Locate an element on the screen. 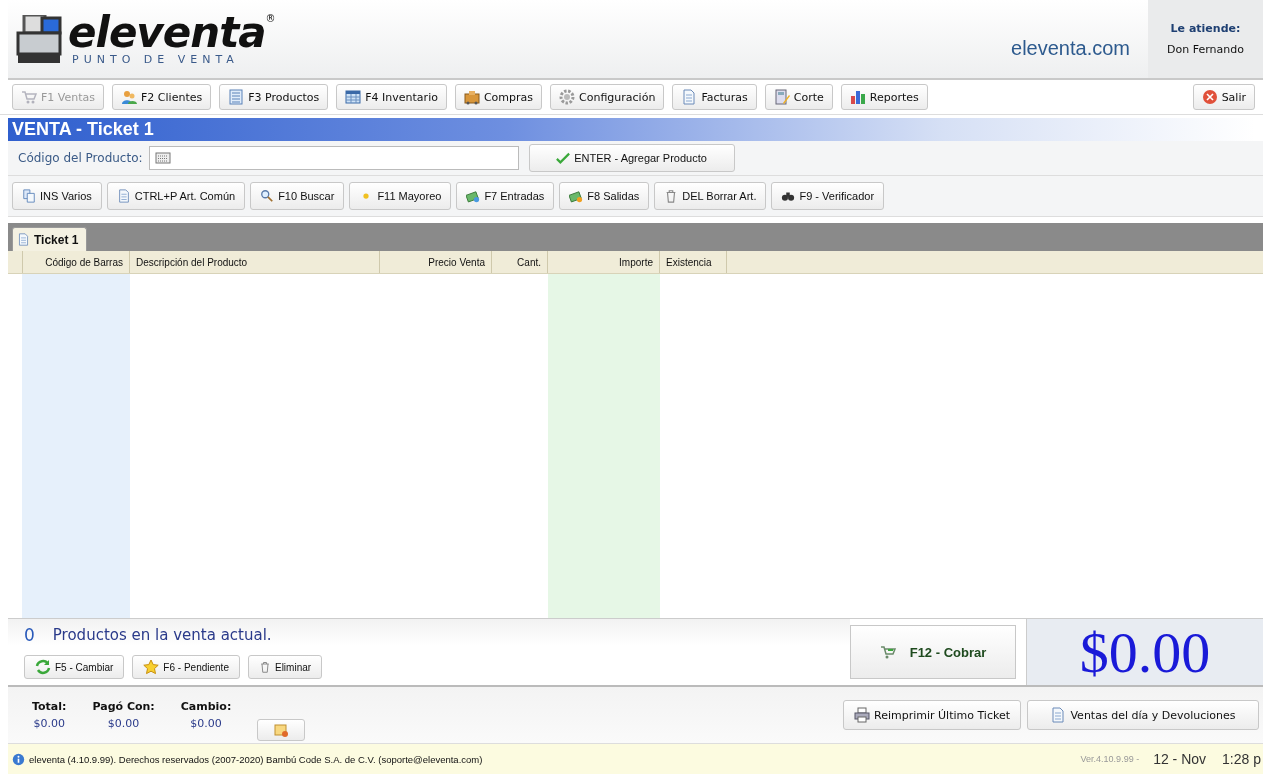 The width and height of the screenshot is (1263, 775). column-header: Código de Barras is located at coordinates (76, 262).